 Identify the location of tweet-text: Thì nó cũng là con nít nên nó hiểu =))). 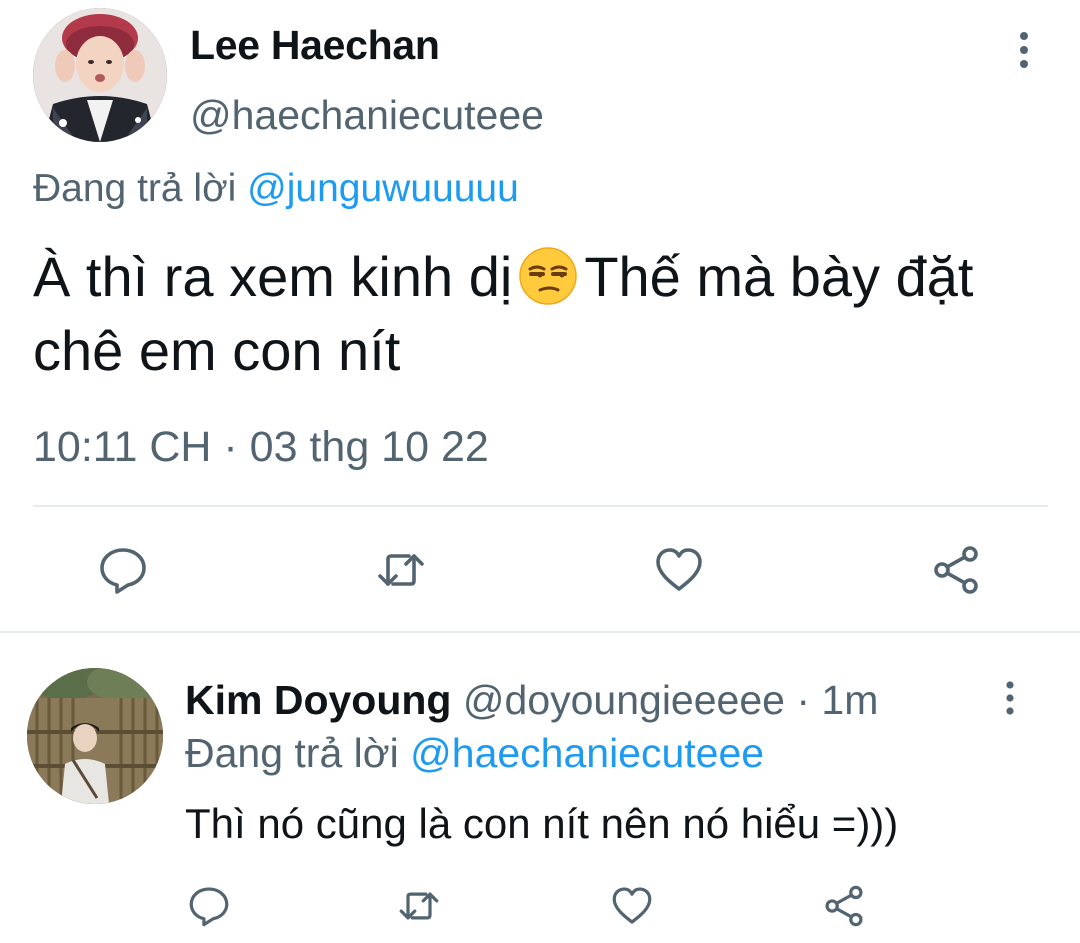
(542, 823).